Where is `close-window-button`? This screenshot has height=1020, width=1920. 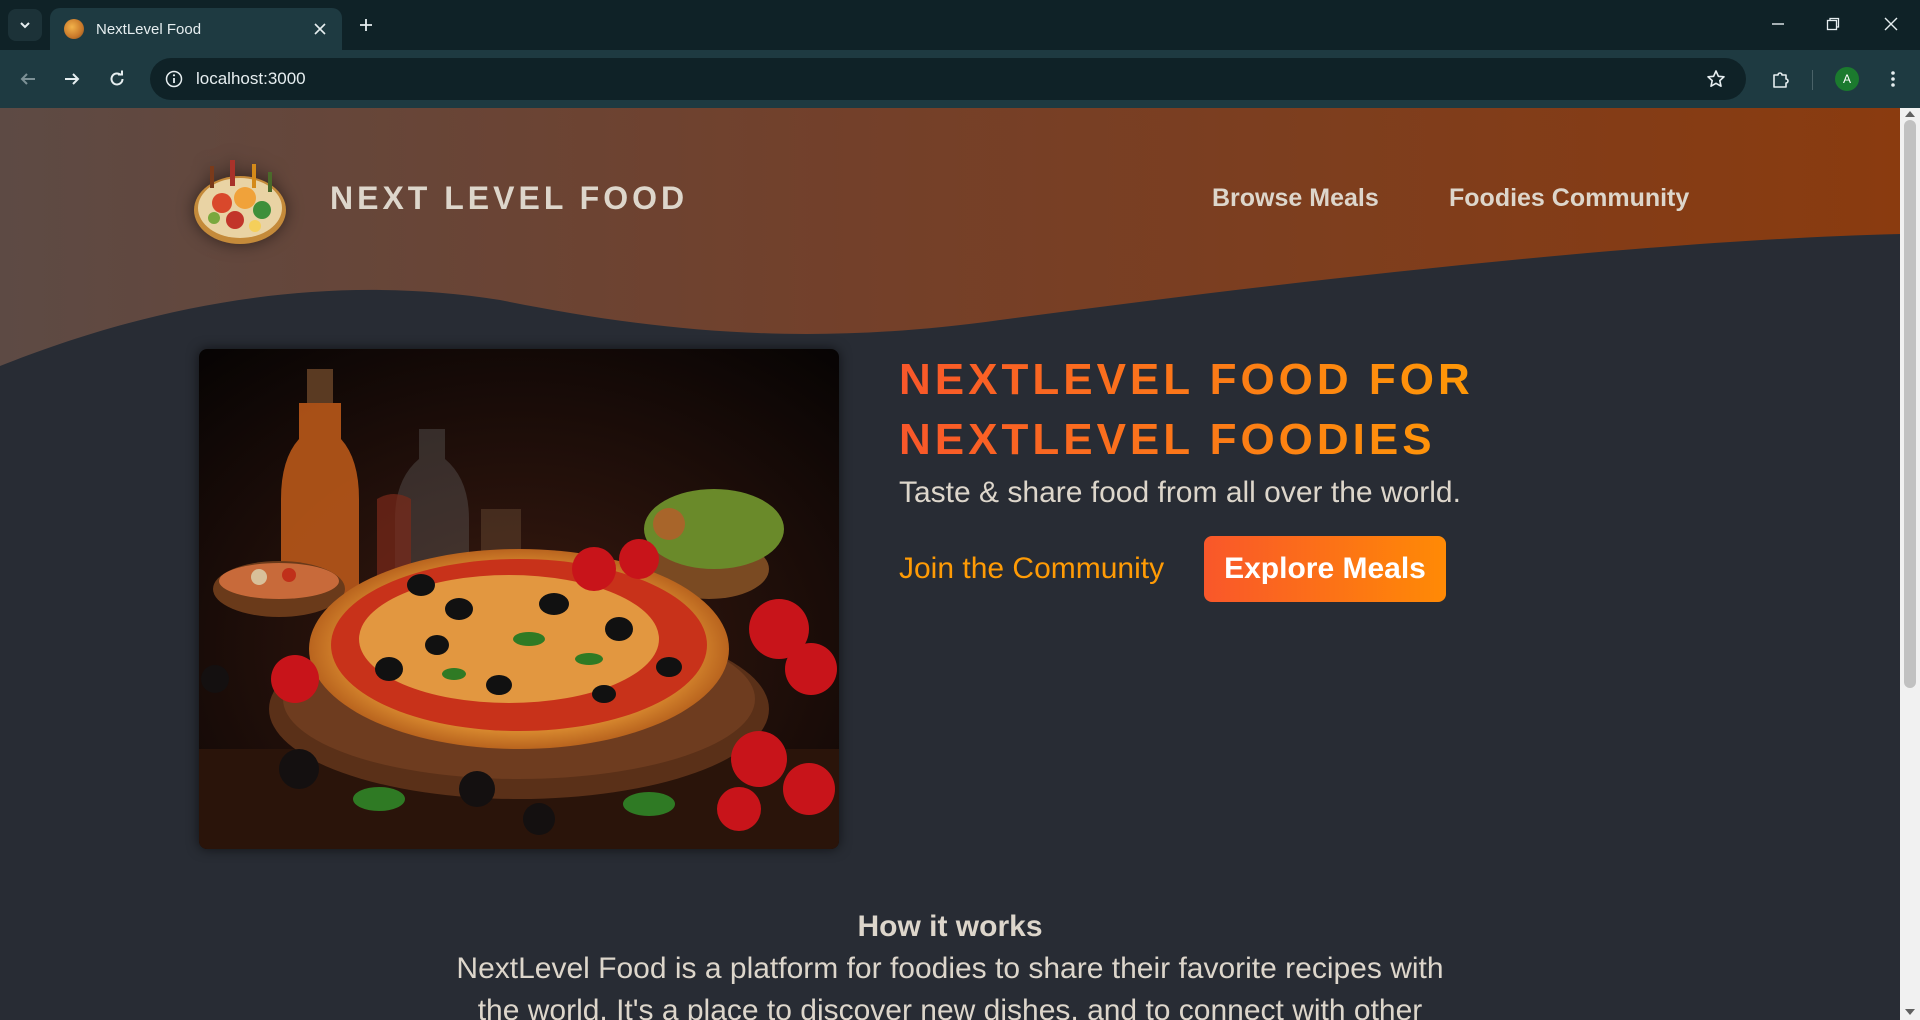 close-window-button is located at coordinates (1891, 24).